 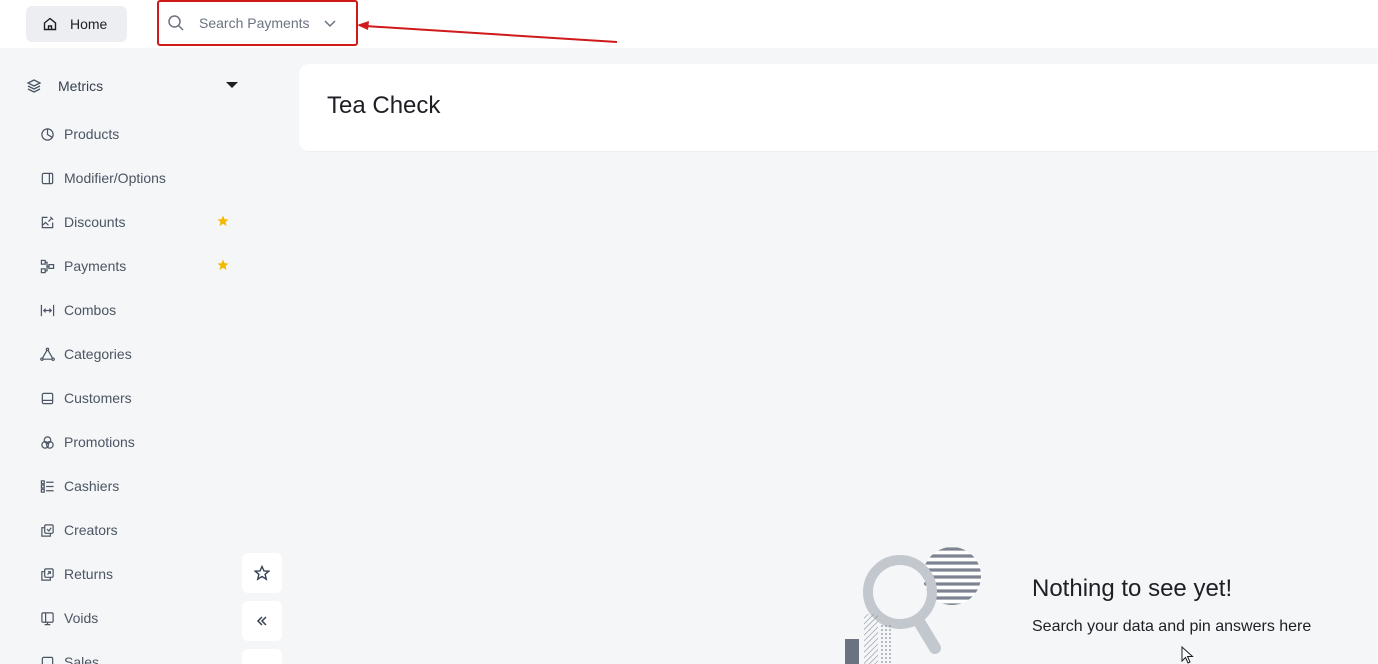 What do you see at coordinates (47, 310) in the screenshot?
I see `width-arrows-icon` at bounding box center [47, 310].